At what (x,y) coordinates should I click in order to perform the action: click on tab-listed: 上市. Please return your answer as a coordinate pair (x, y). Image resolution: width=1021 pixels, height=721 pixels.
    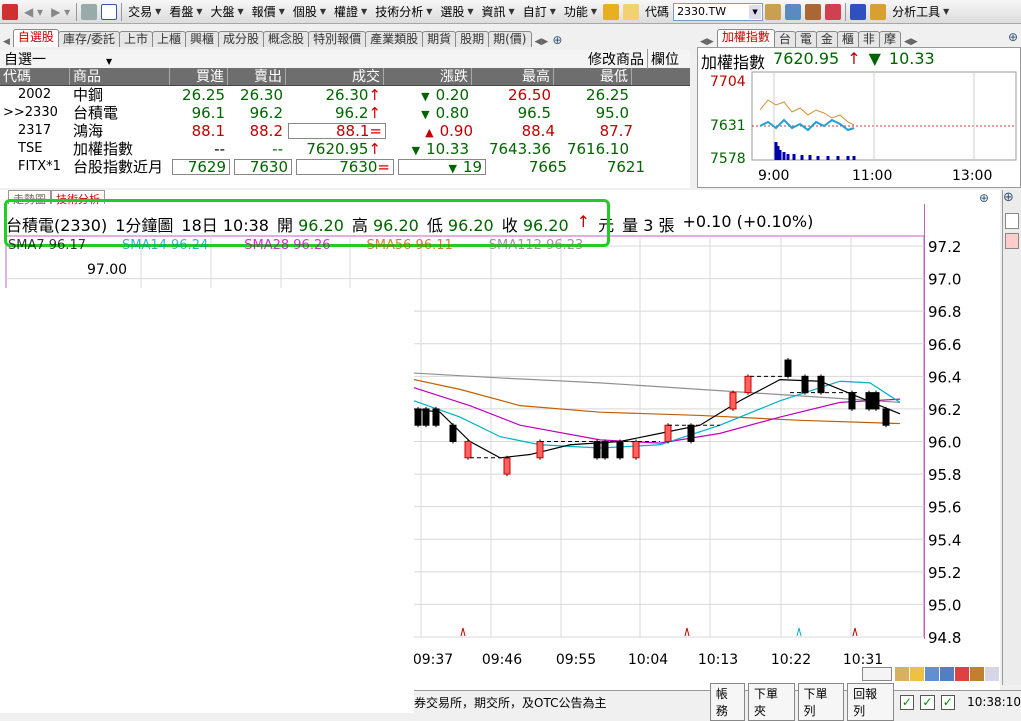
    Looking at the image, I should click on (135, 39).